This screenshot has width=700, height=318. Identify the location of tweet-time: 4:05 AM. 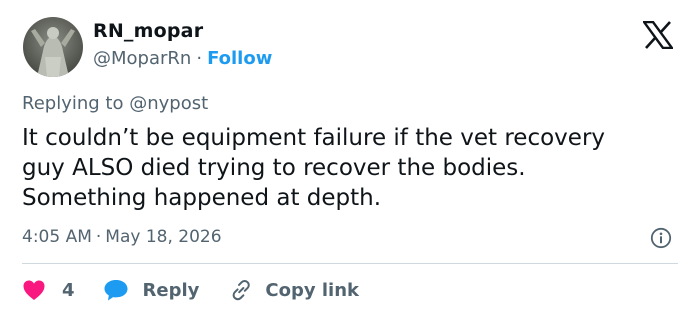
(57, 237).